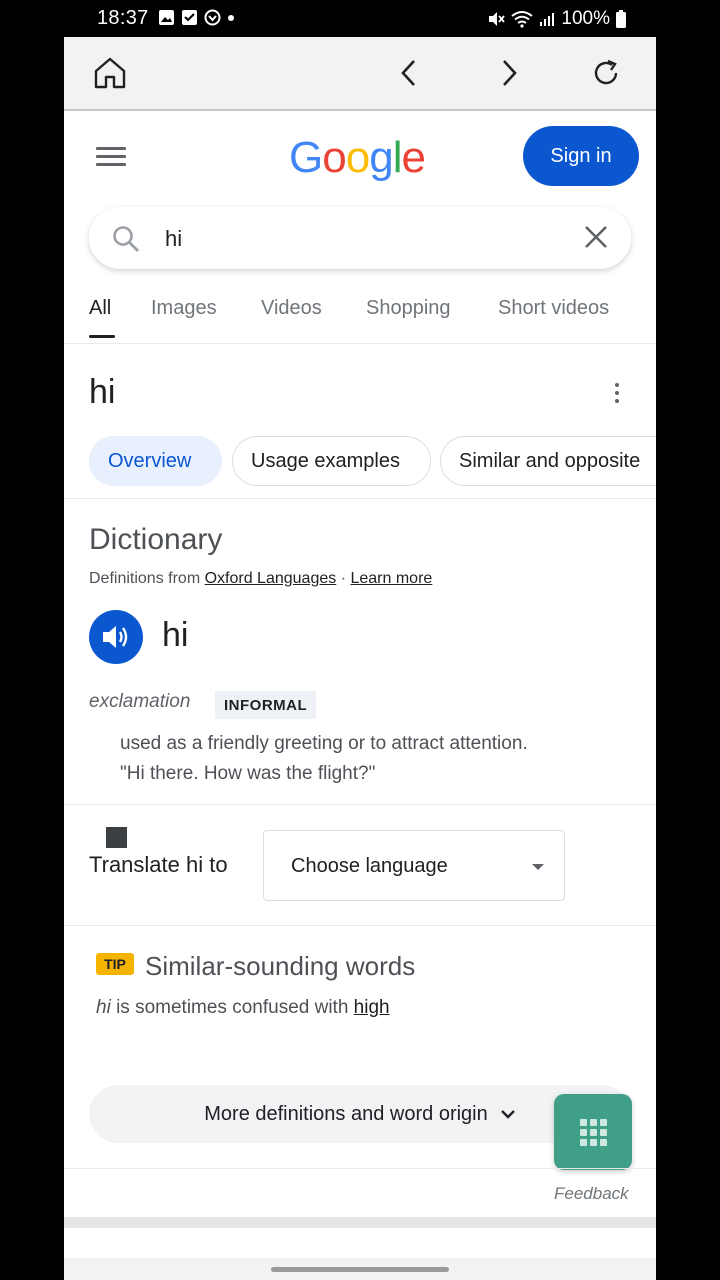  Describe the element at coordinates (266, 705) in the screenshot. I see `register-badge: INFORMAL` at that location.